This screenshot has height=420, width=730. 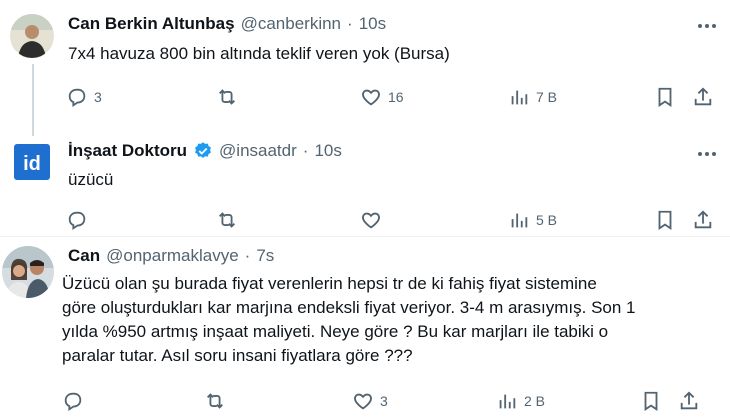 I want to click on verified-badge-icon, so click(x=203, y=150).